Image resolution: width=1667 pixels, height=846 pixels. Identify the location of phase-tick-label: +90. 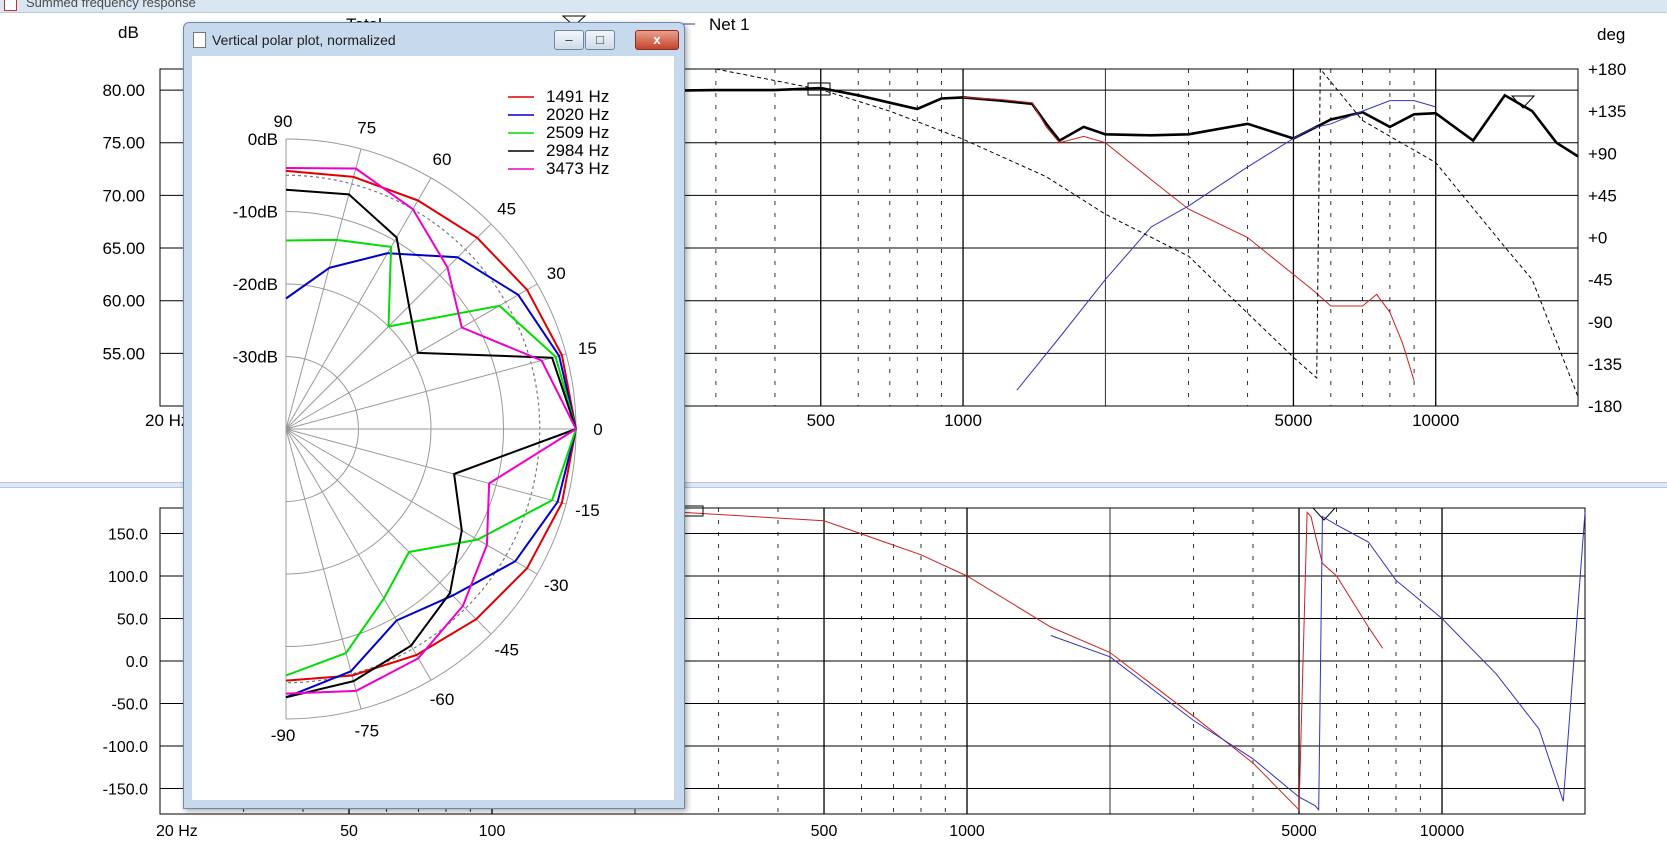
(1602, 153).